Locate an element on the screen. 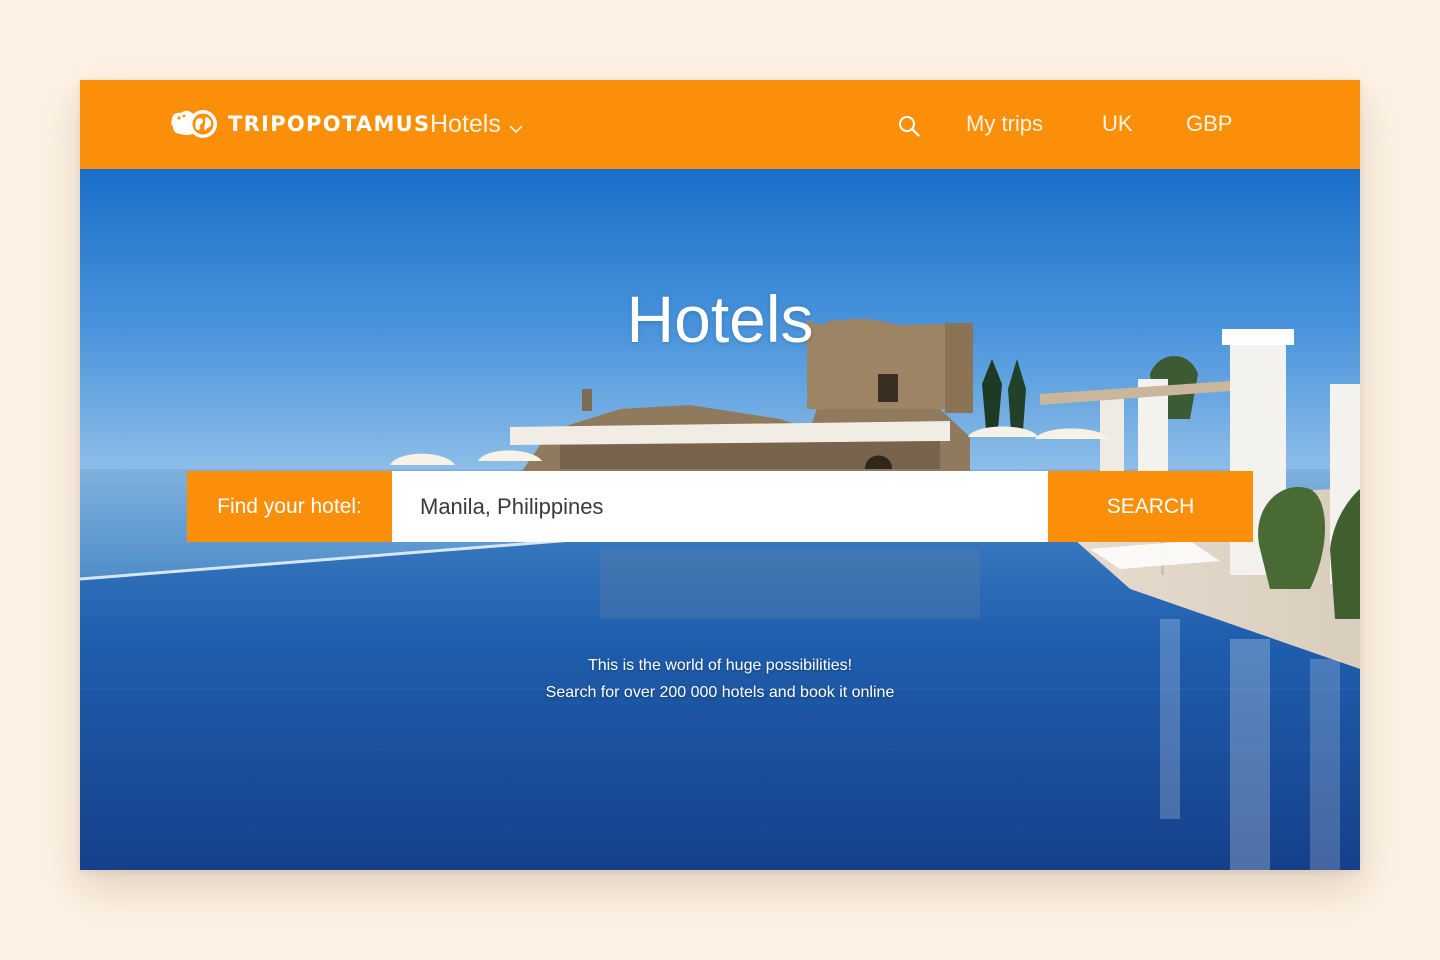 This screenshot has height=960, width=1440. nav-currency-selector: GBP is located at coordinates (1209, 124).